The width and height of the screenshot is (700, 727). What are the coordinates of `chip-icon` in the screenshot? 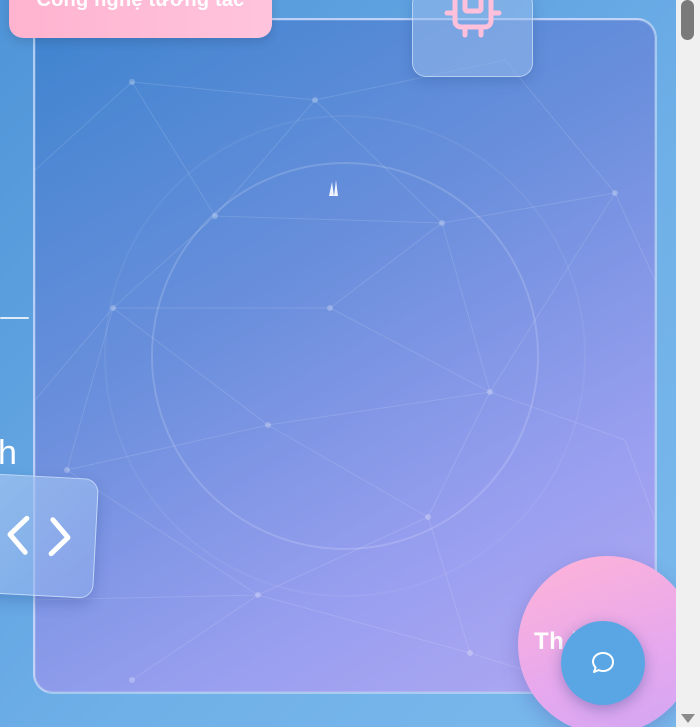 It's located at (472, 19).